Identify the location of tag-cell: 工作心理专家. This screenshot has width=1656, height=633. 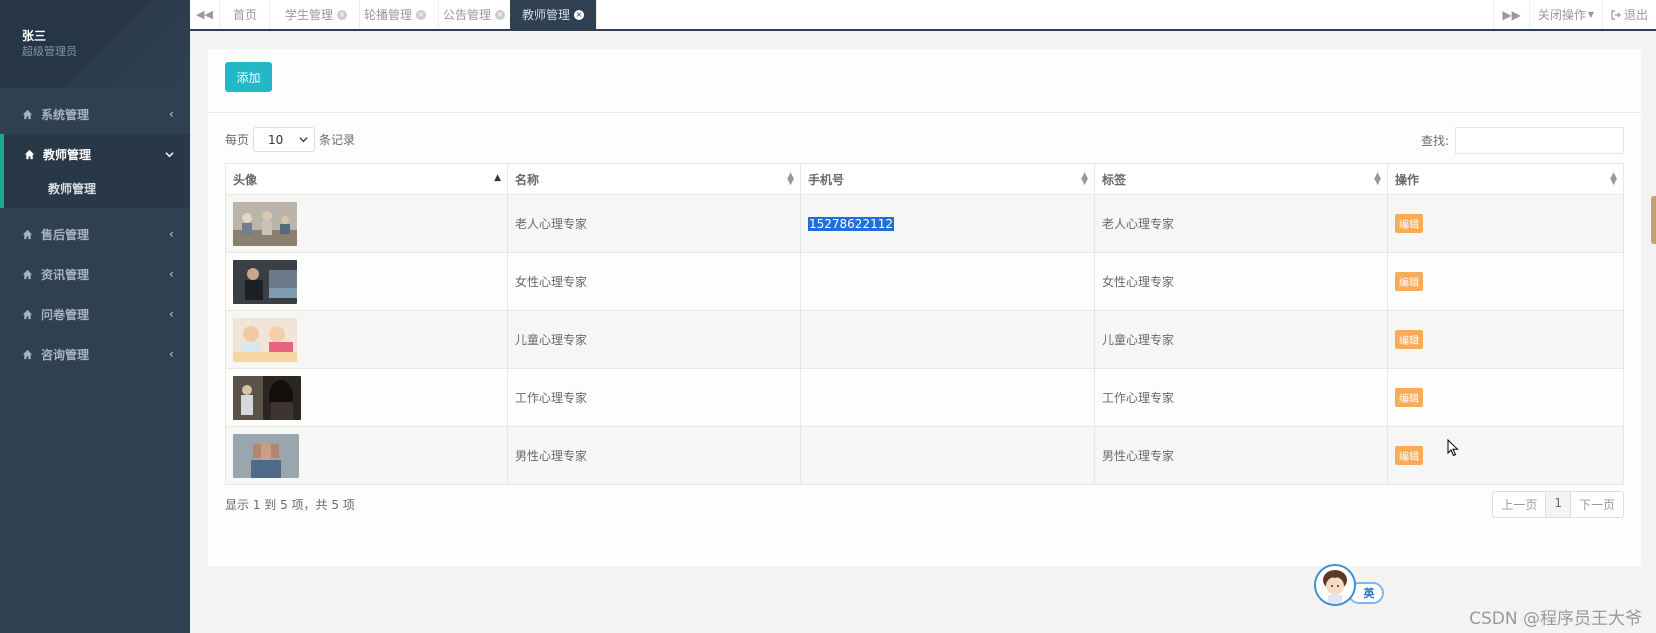
(1241, 397).